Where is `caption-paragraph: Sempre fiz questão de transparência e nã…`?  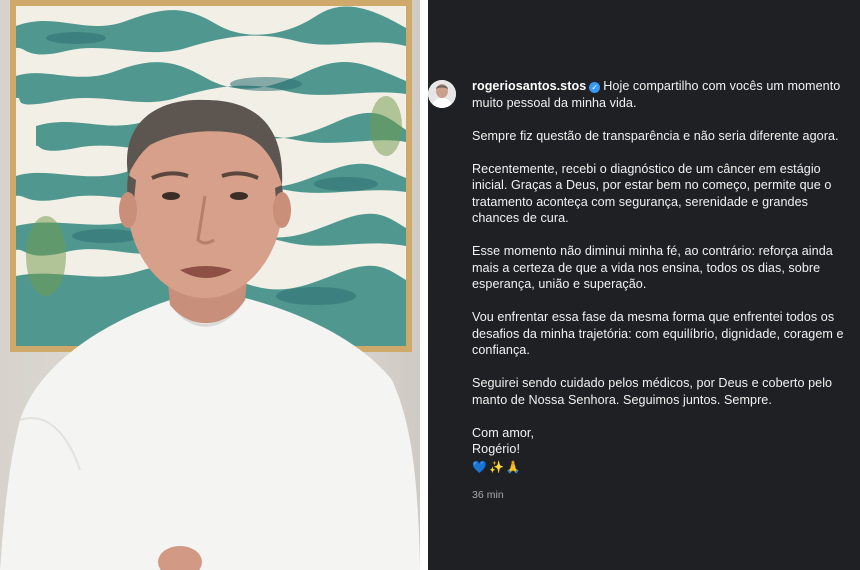
caption-paragraph: Sempre fiz questão de transparência e nã… is located at coordinates (655, 135).